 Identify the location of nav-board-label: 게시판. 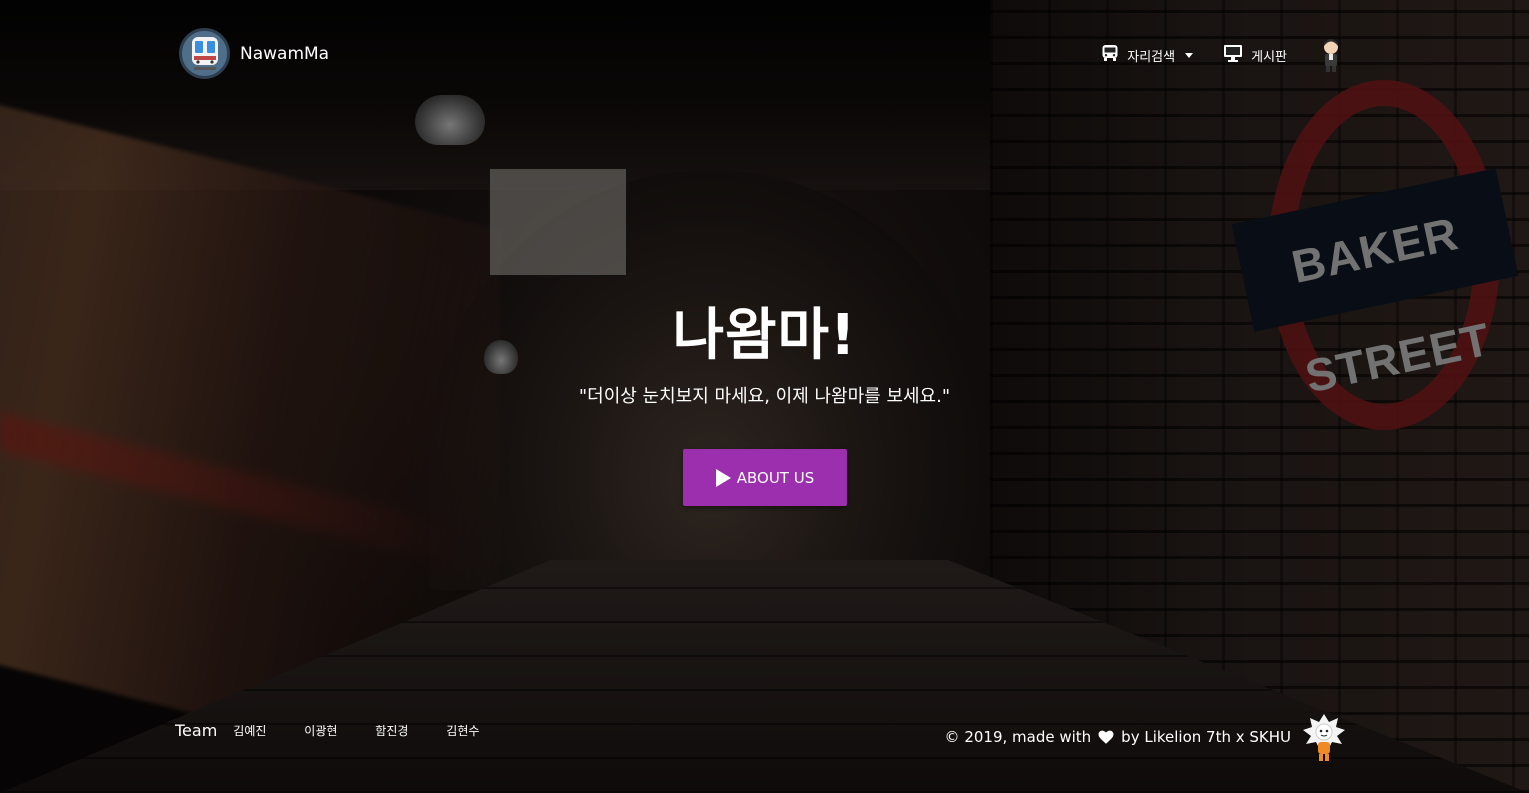
(1269, 57).